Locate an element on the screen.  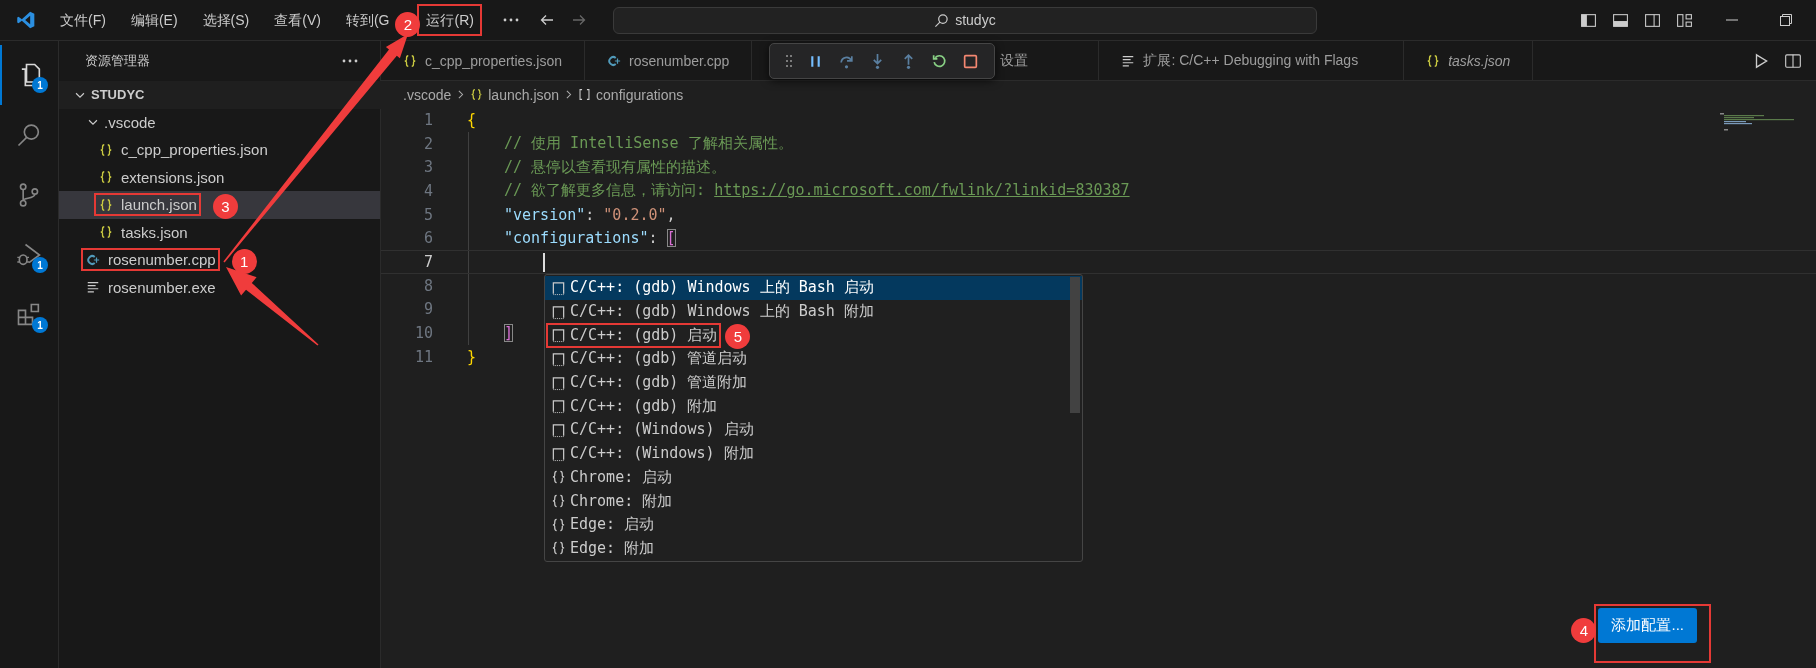
suggestion-item: C/C++: (gdb) 附加 is located at coordinates (813, 406).